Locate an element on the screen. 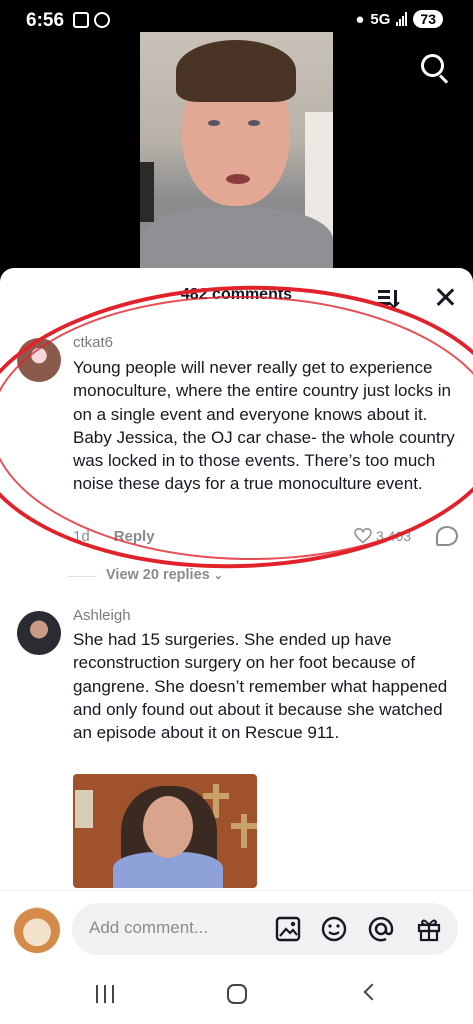  comment-count: 482 comments is located at coordinates (236, 294).